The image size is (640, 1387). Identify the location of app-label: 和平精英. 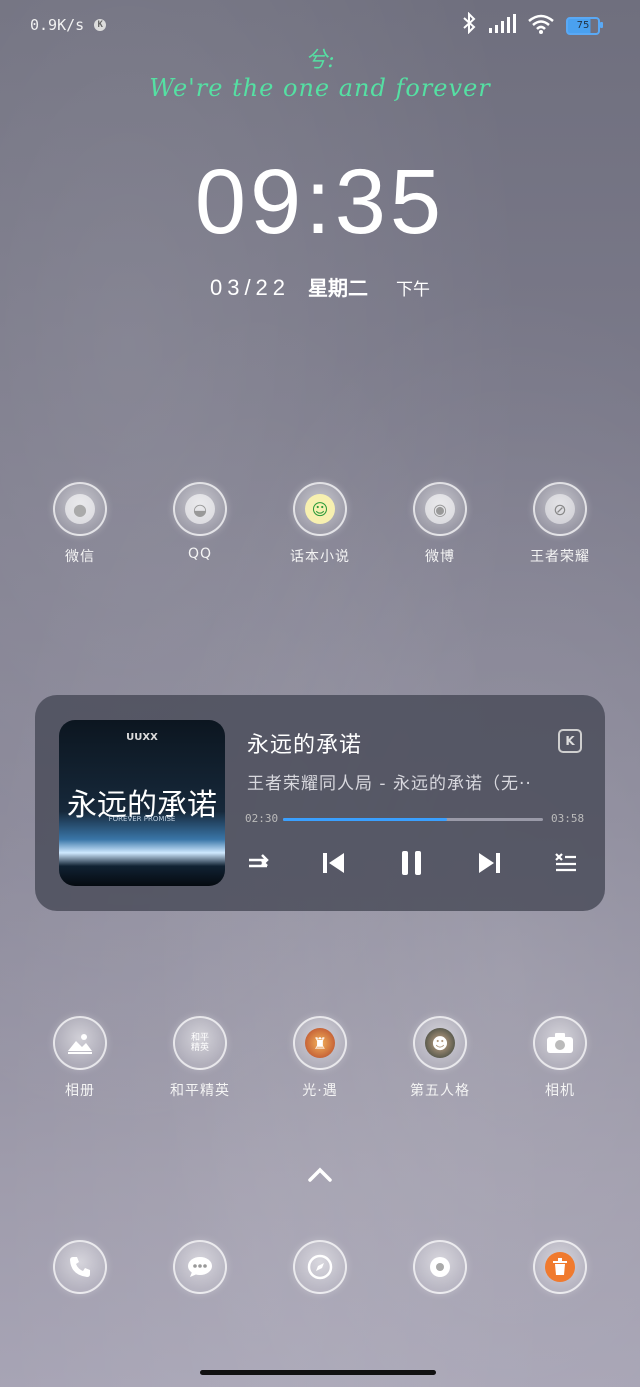
(200, 1091).